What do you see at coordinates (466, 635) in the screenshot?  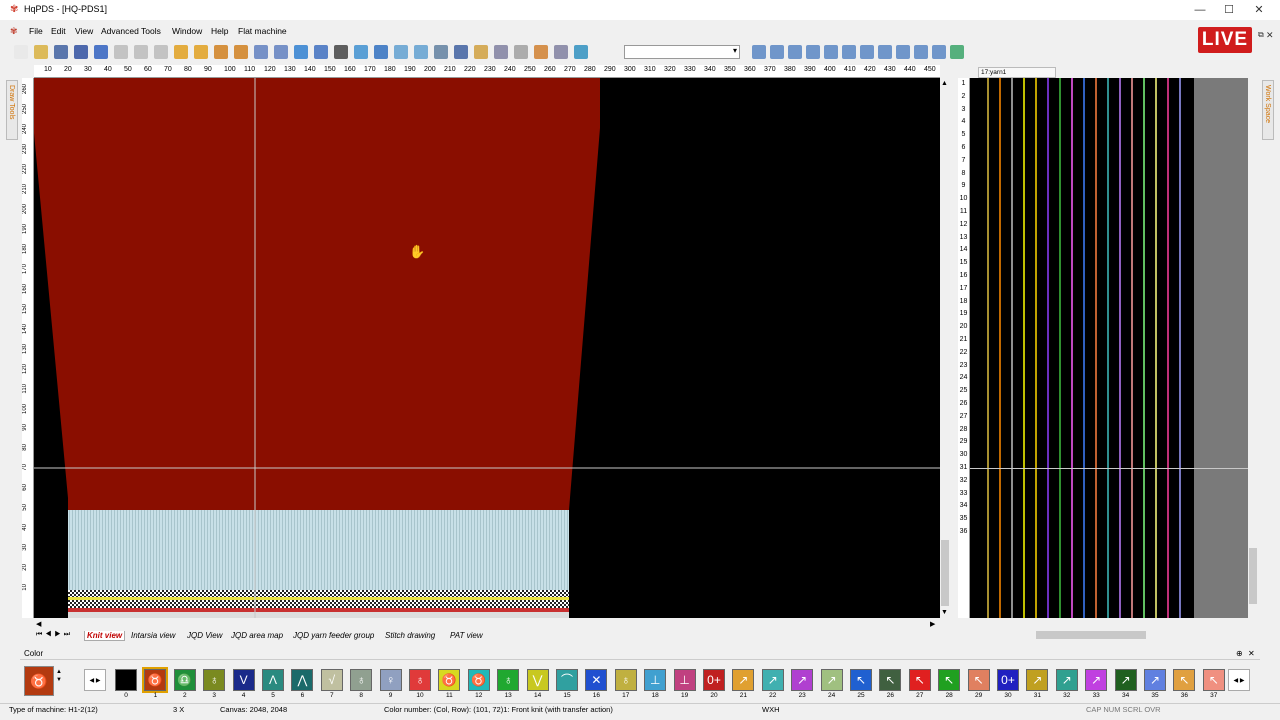 I see `tab-pat-view: PAT view` at bounding box center [466, 635].